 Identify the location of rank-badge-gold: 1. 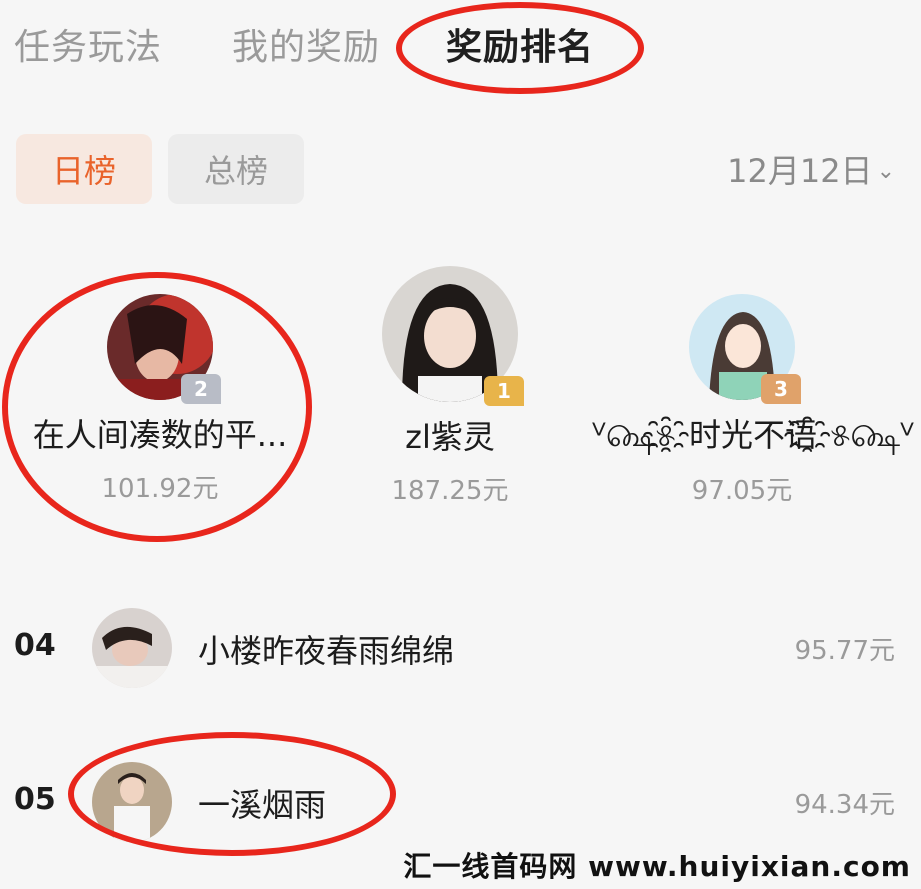
(504, 391).